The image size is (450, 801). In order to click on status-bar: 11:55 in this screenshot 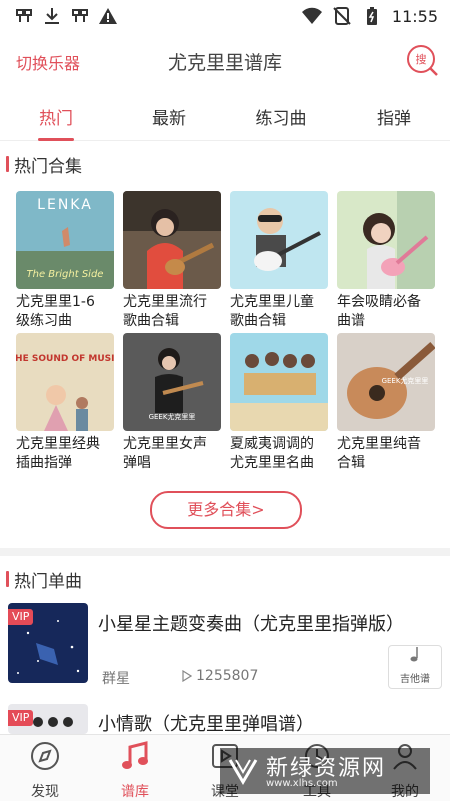, I will do `click(225, 16)`.